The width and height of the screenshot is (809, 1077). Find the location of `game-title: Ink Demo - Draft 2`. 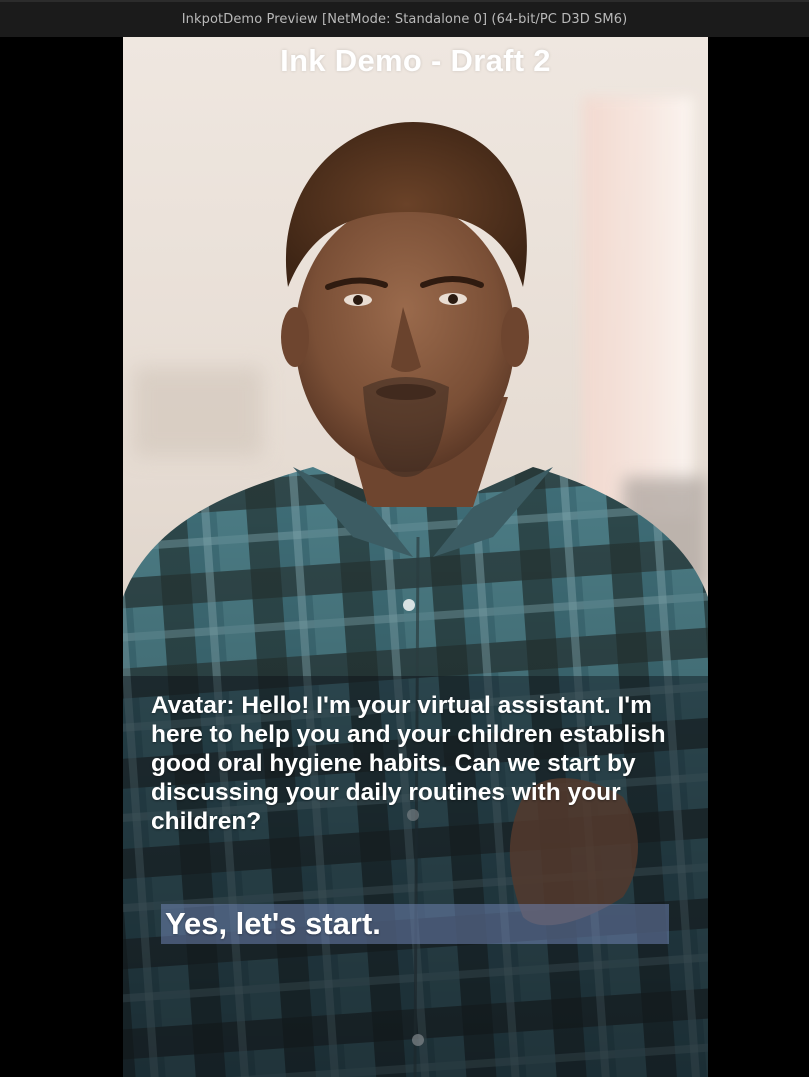

game-title: Ink Demo - Draft 2 is located at coordinates (415, 60).